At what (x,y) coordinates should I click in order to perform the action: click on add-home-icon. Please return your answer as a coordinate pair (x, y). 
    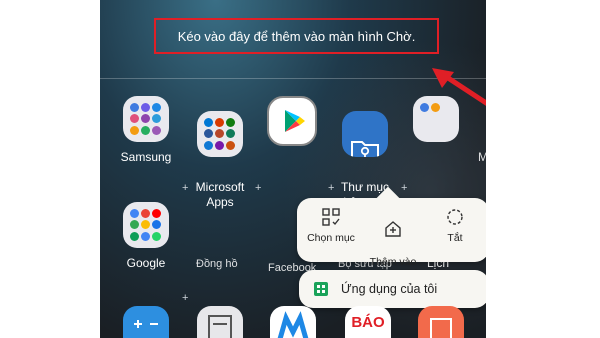
    Looking at the image, I should click on (393, 230).